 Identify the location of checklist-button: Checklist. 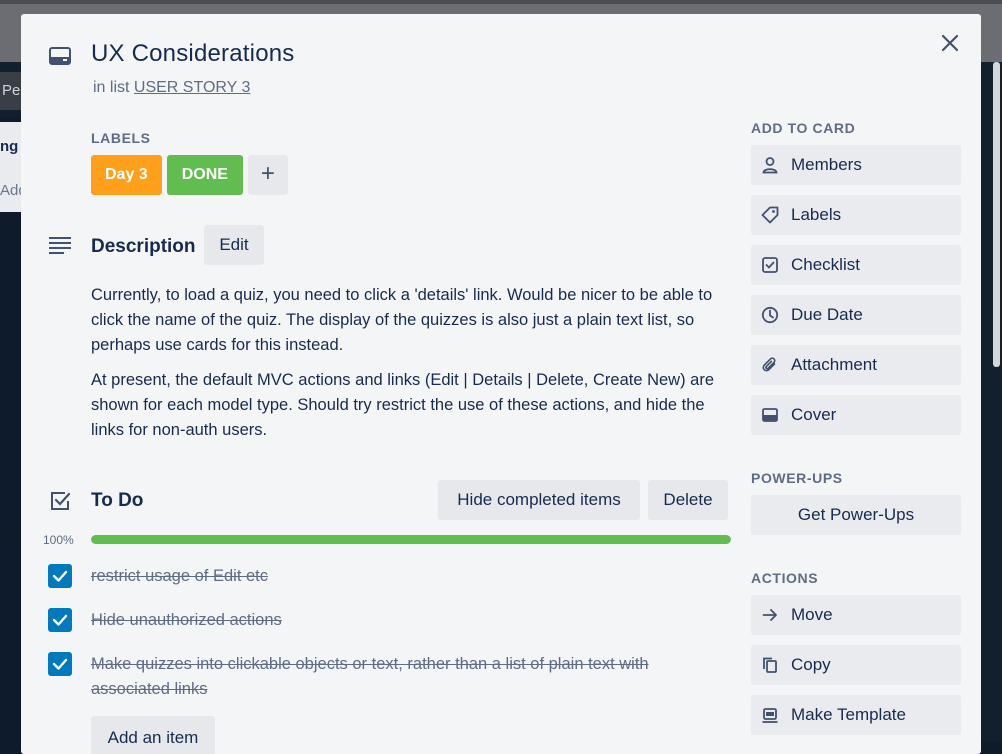
(856, 265).